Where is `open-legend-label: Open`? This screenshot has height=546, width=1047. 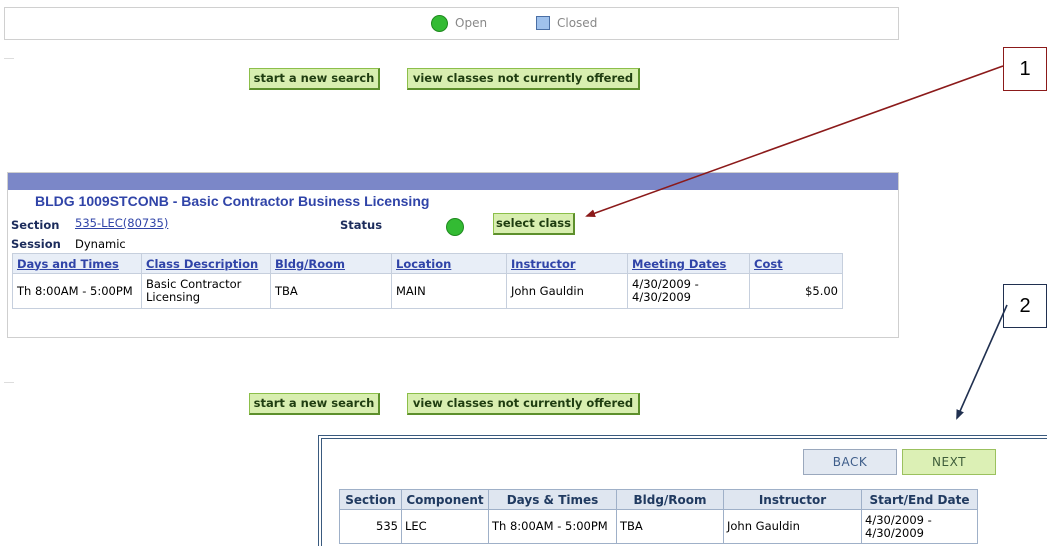
open-legend-label: Open is located at coordinates (471, 23).